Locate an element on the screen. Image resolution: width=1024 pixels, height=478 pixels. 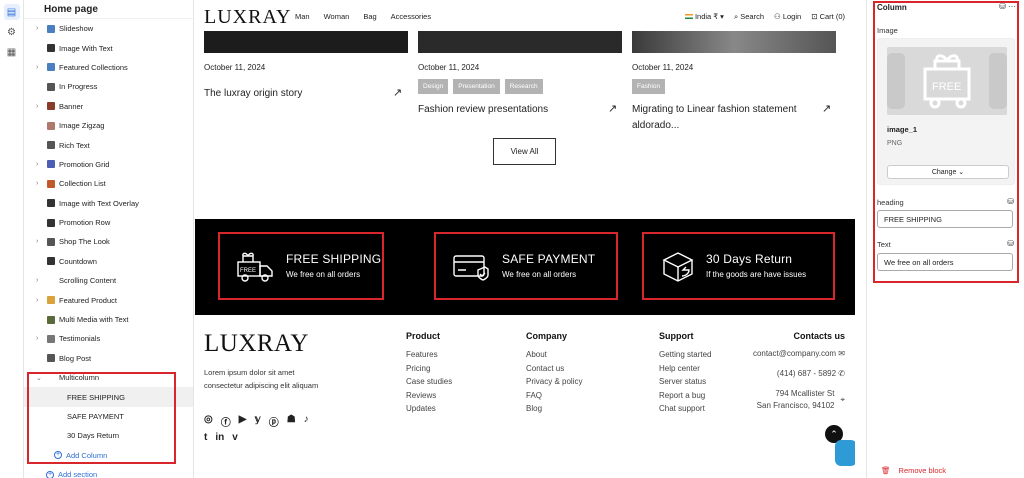
view-all-button: View All is located at coordinates (524, 151).